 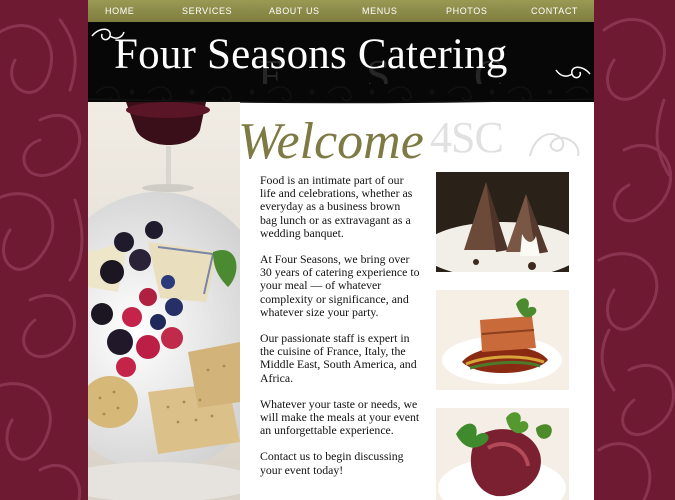 I want to click on nav-contact: CONTACT, so click(x=554, y=11).